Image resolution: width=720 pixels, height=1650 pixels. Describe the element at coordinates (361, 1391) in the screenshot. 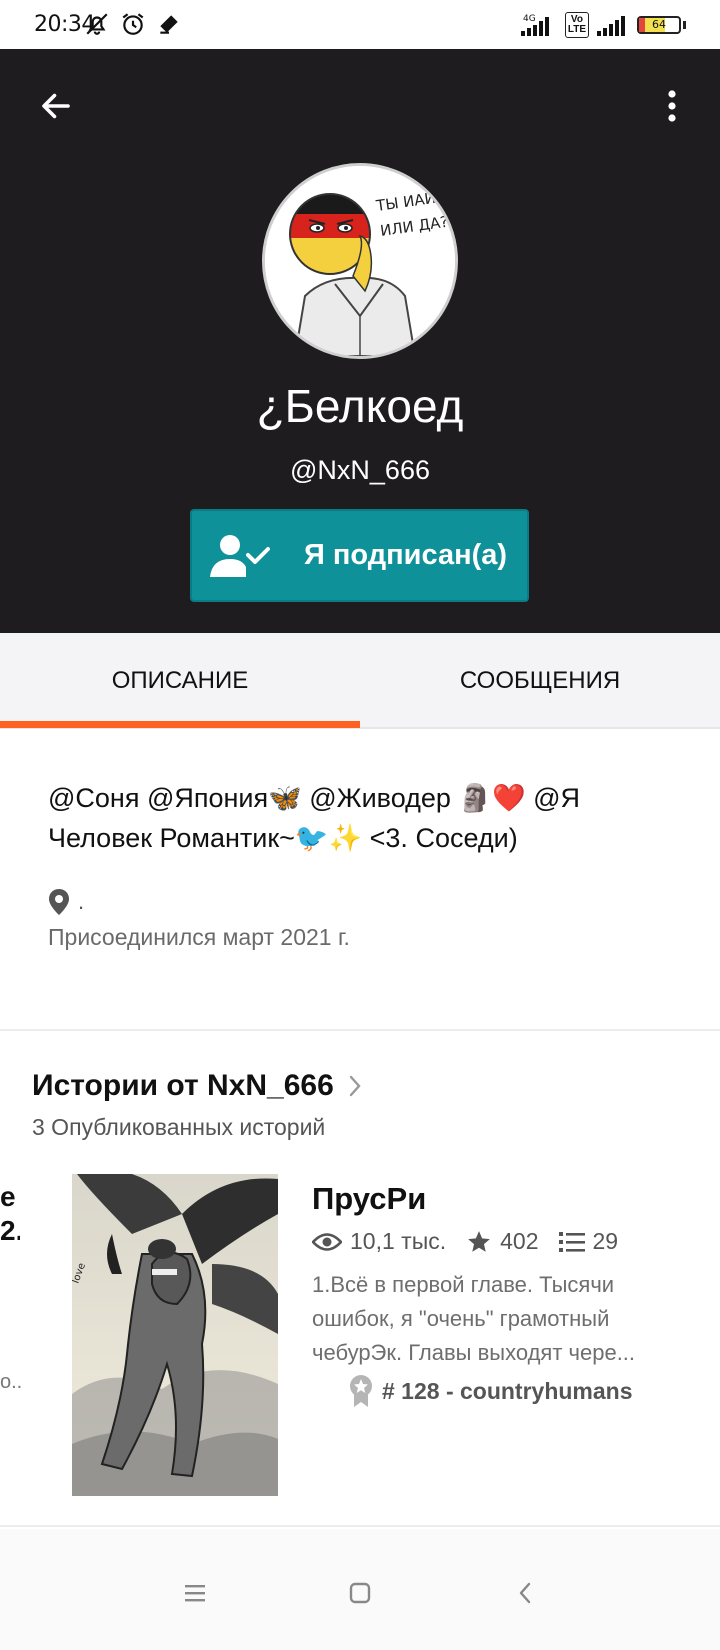

I see `award-ribbon-icon` at that location.